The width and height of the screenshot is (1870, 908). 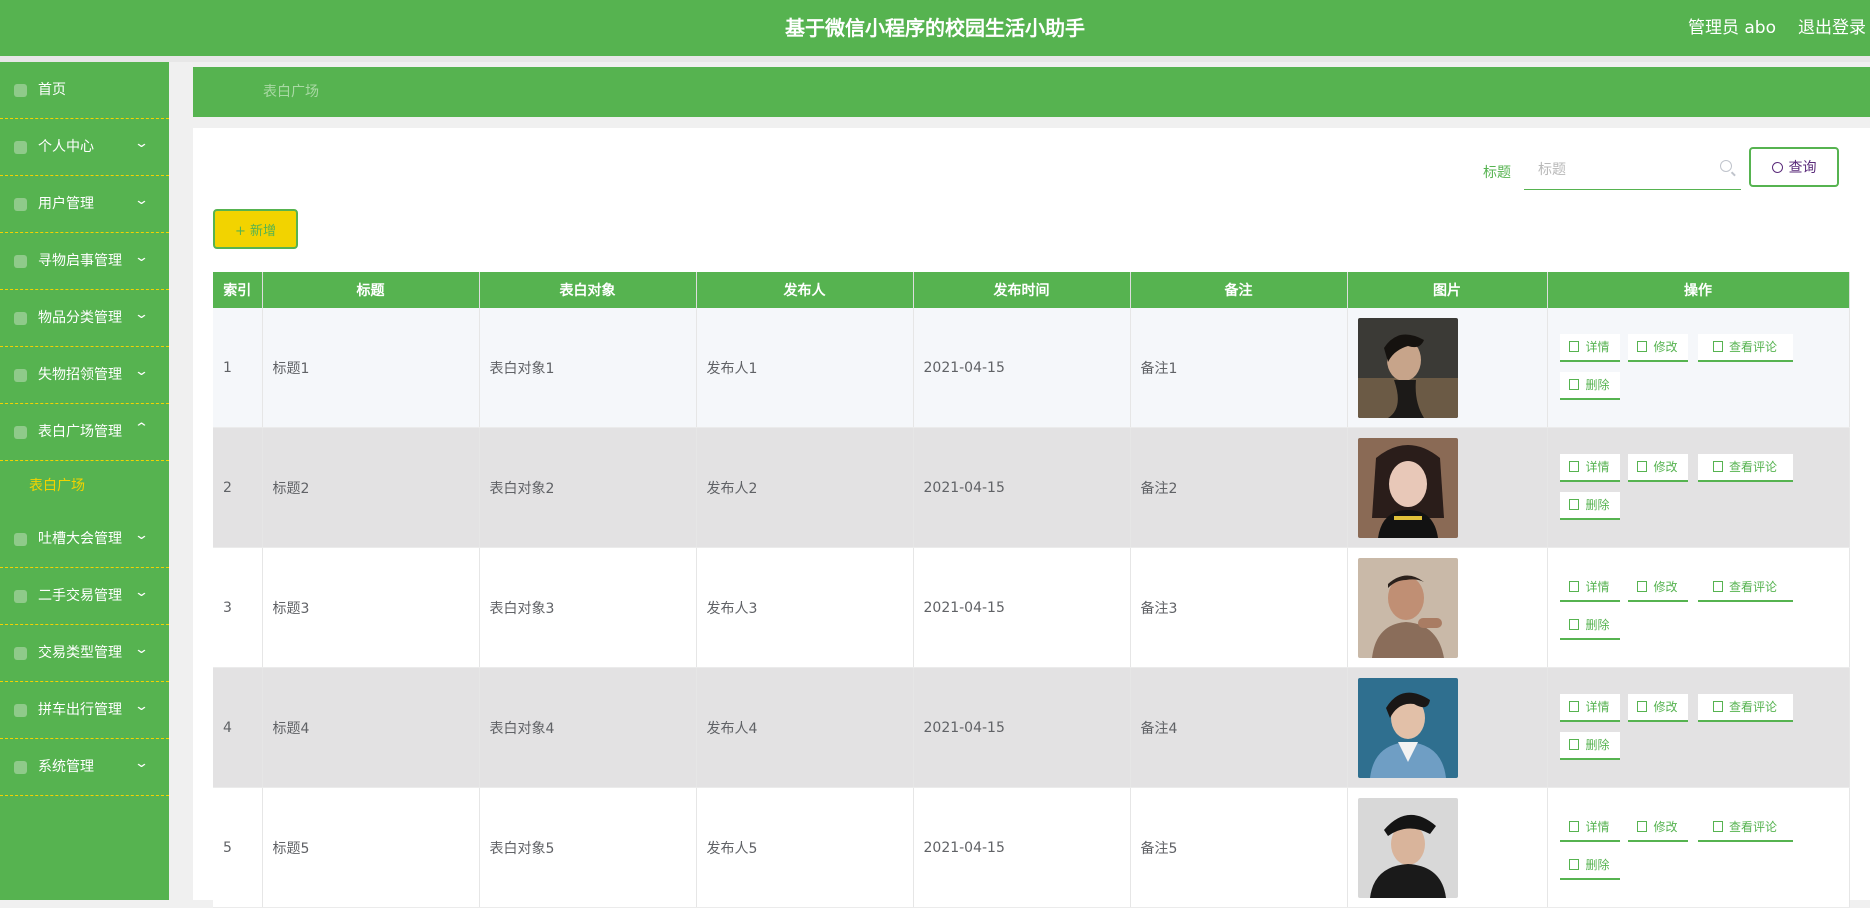 What do you see at coordinates (1632, 170) in the screenshot?
I see `search-input` at bounding box center [1632, 170].